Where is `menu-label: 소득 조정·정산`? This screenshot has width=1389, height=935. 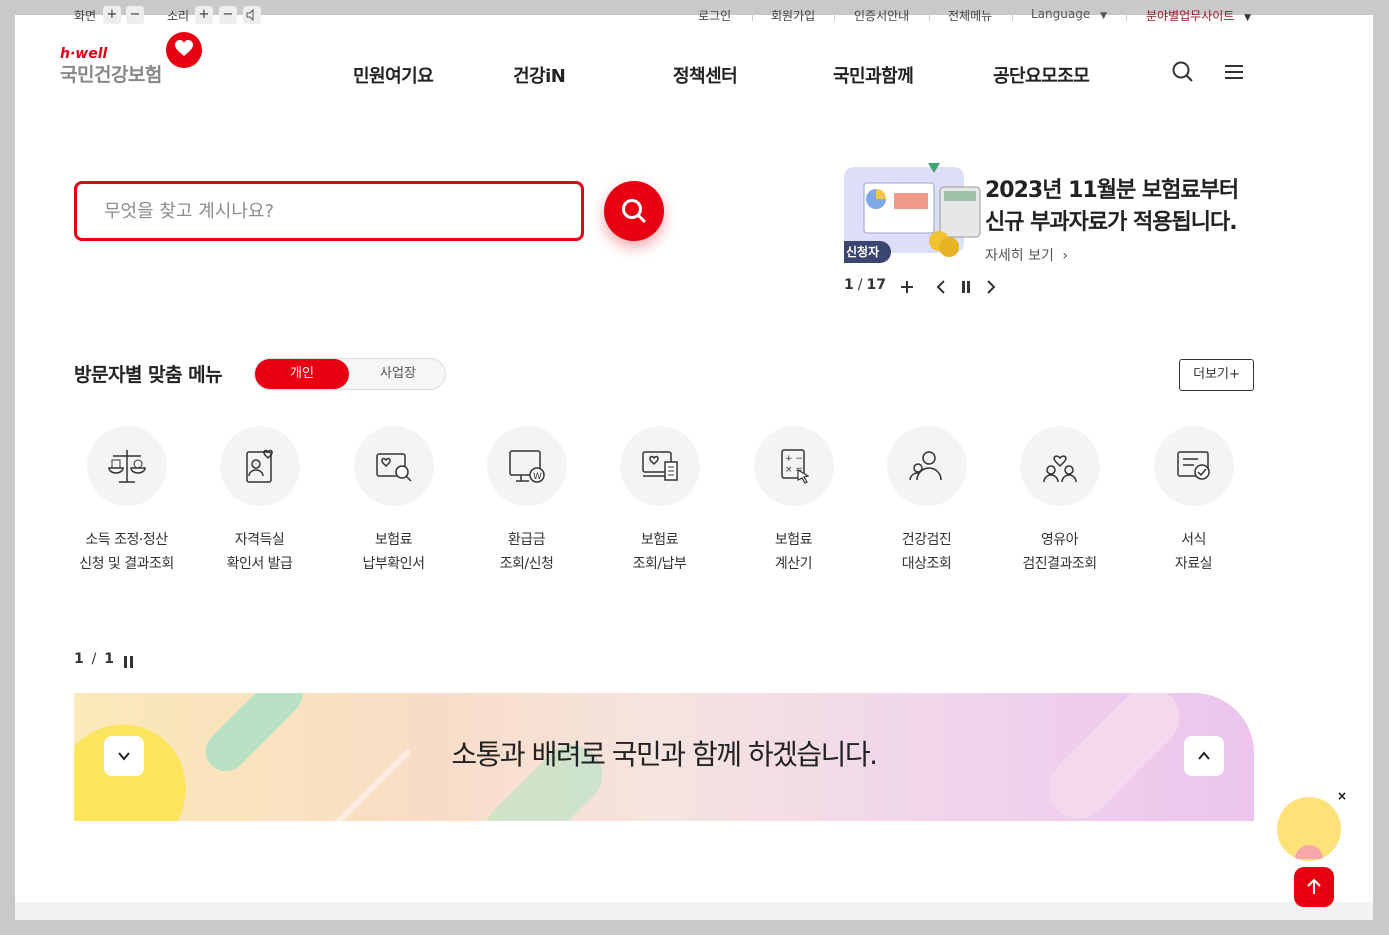
menu-label: 소득 조정·정산 is located at coordinates (126, 540).